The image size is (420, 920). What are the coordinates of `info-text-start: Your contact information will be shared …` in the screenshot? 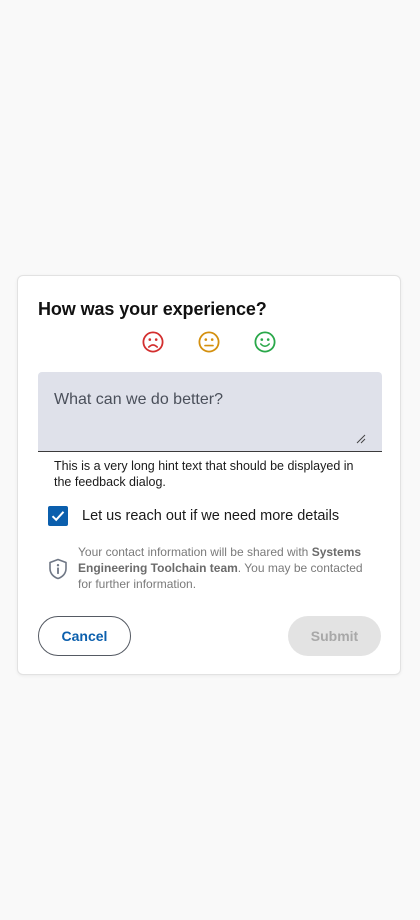 It's located at (195, 552).